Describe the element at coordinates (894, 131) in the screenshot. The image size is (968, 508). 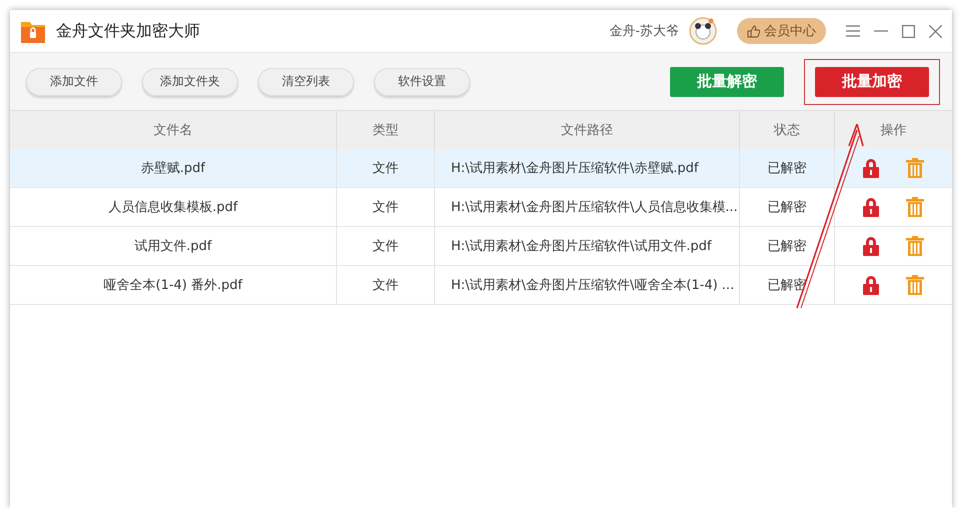
I see `column-header: 操作` at that location.